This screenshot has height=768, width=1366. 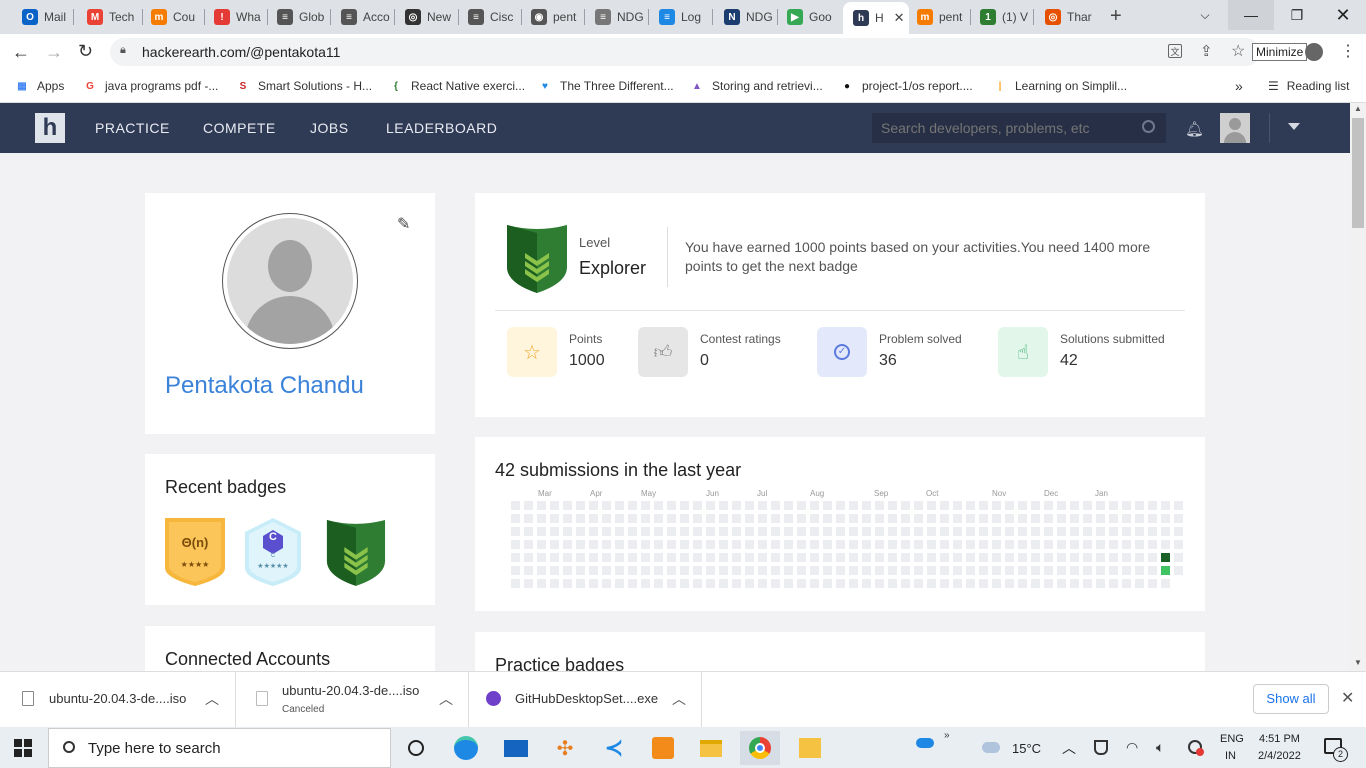 I want to click on new-tab-button: +, so click(x=1116, y=16).